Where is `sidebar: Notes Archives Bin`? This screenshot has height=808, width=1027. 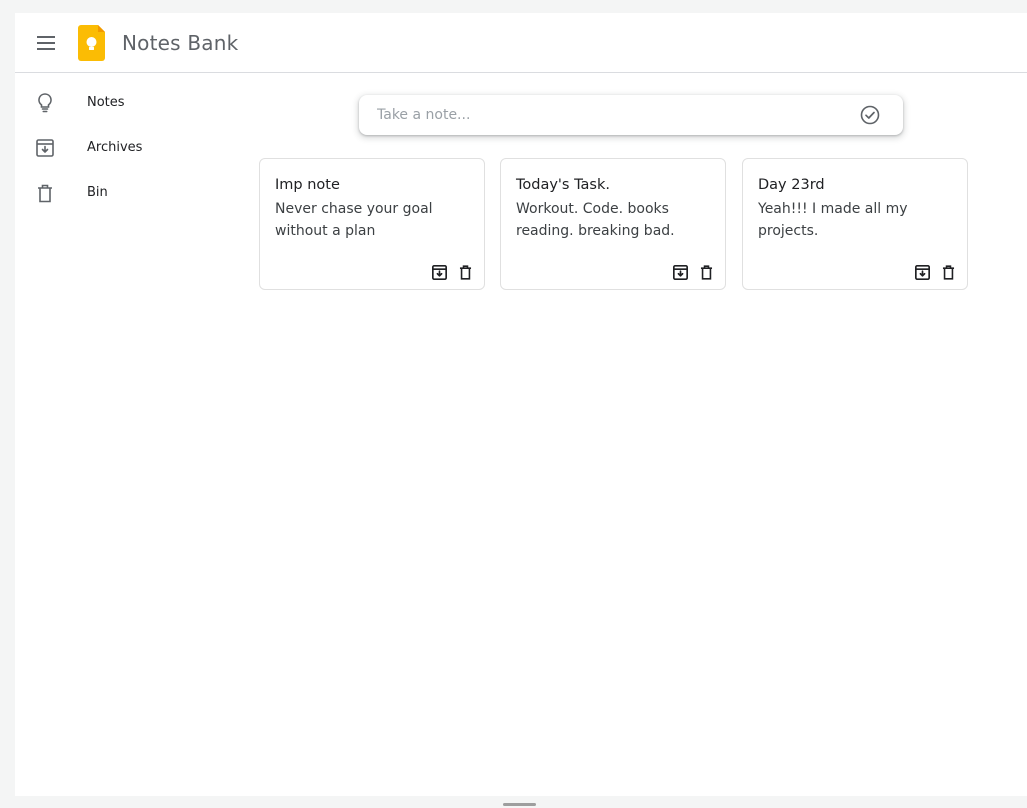 sidebar: Notes Archives Bin is located at coordinates (125, 148).